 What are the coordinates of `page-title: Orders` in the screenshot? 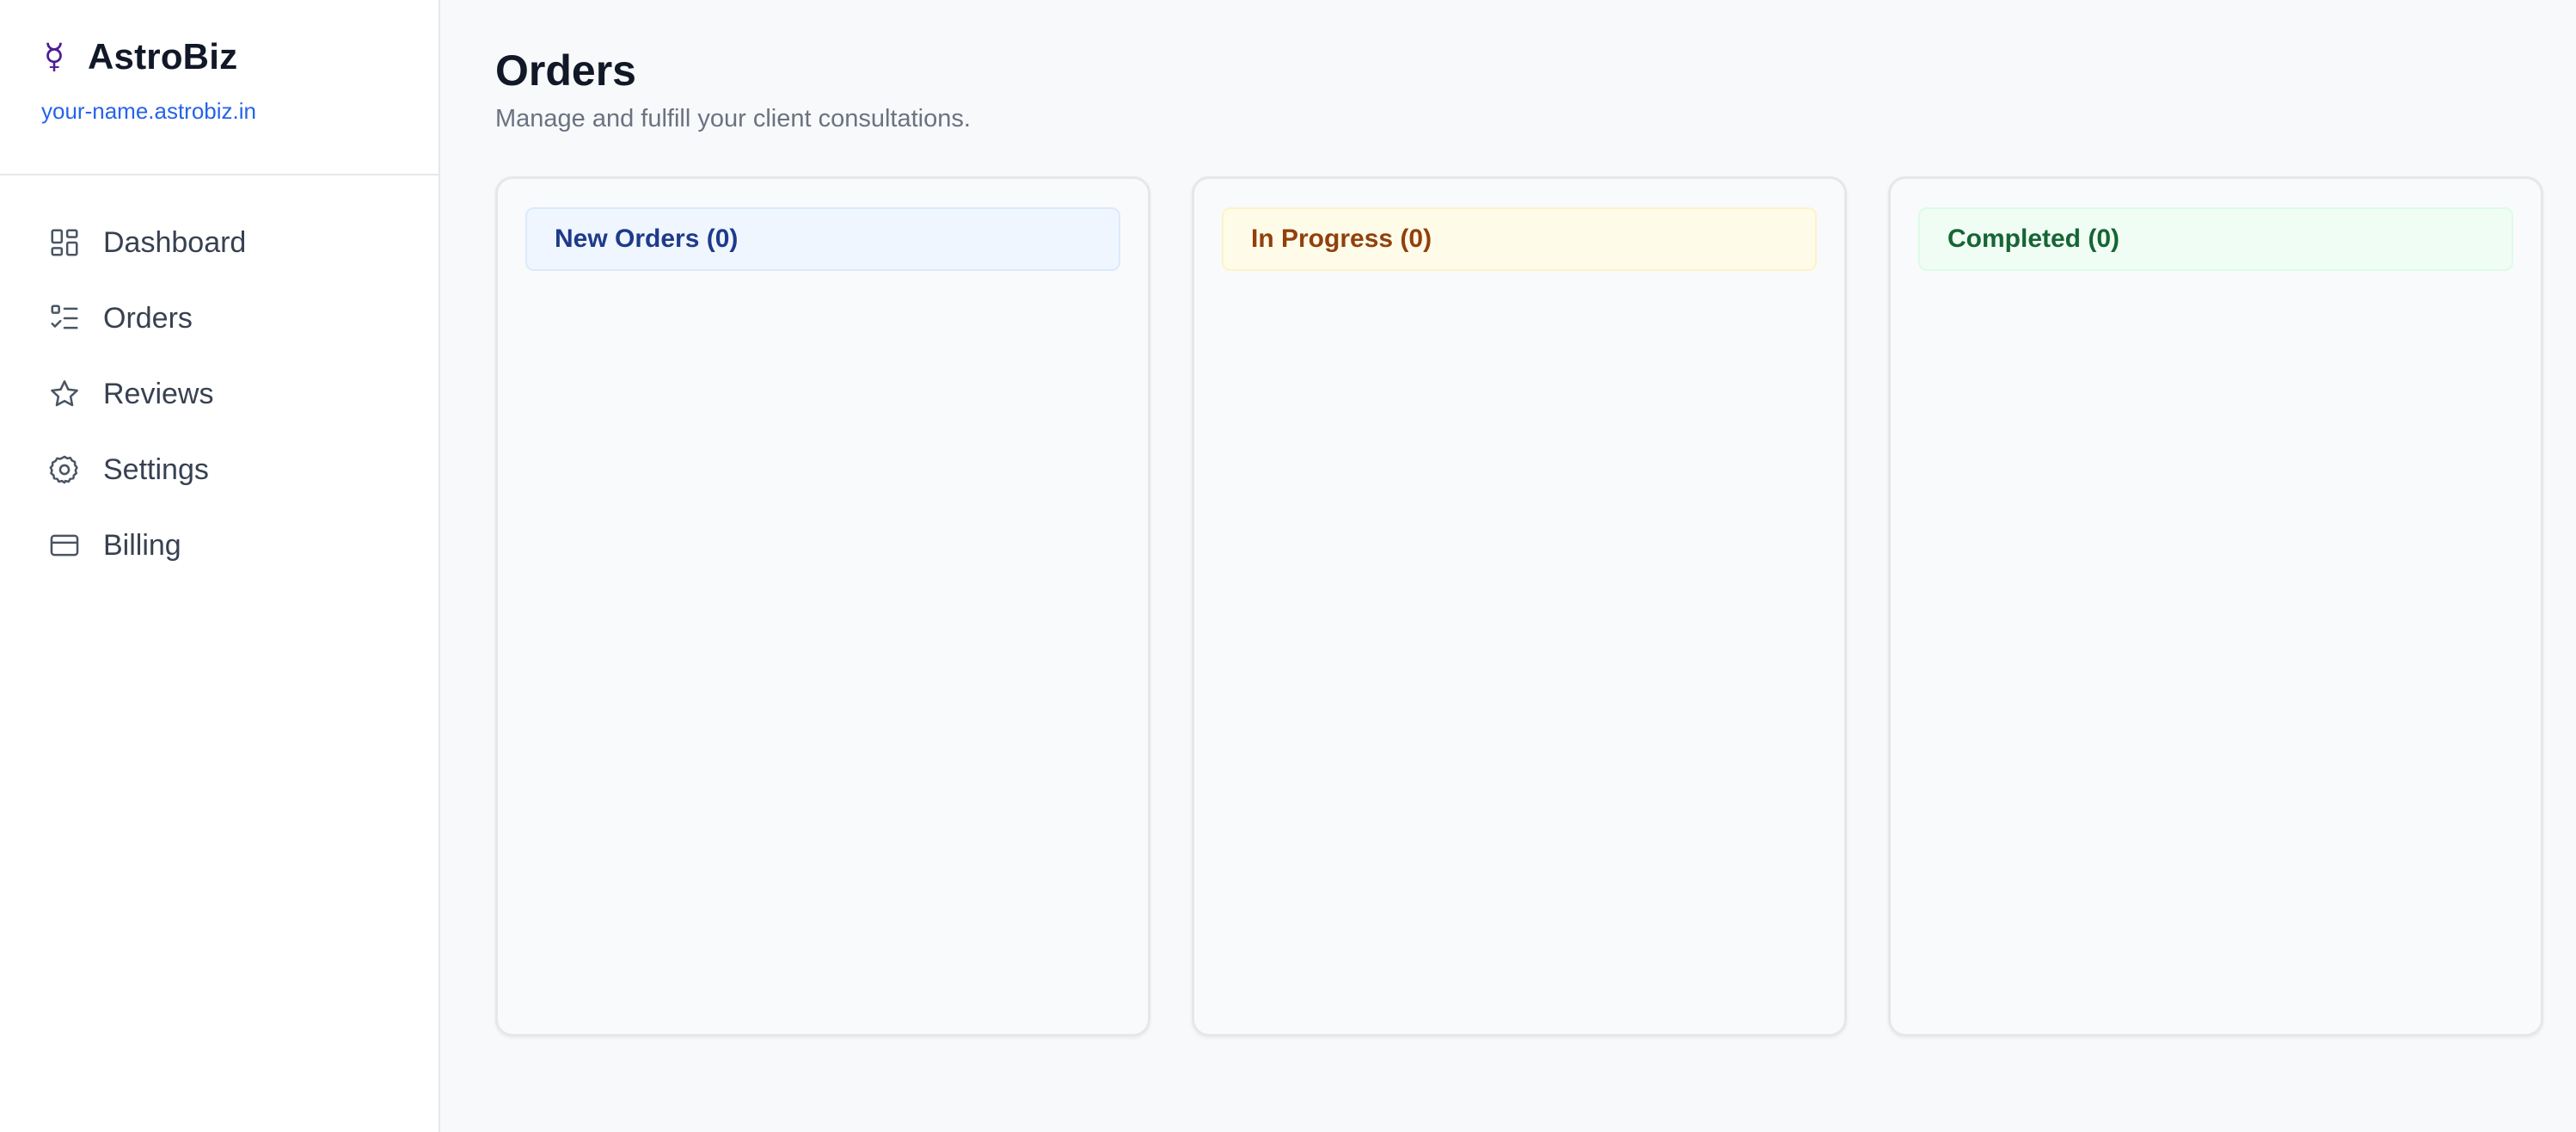 It's located at (565, 70).